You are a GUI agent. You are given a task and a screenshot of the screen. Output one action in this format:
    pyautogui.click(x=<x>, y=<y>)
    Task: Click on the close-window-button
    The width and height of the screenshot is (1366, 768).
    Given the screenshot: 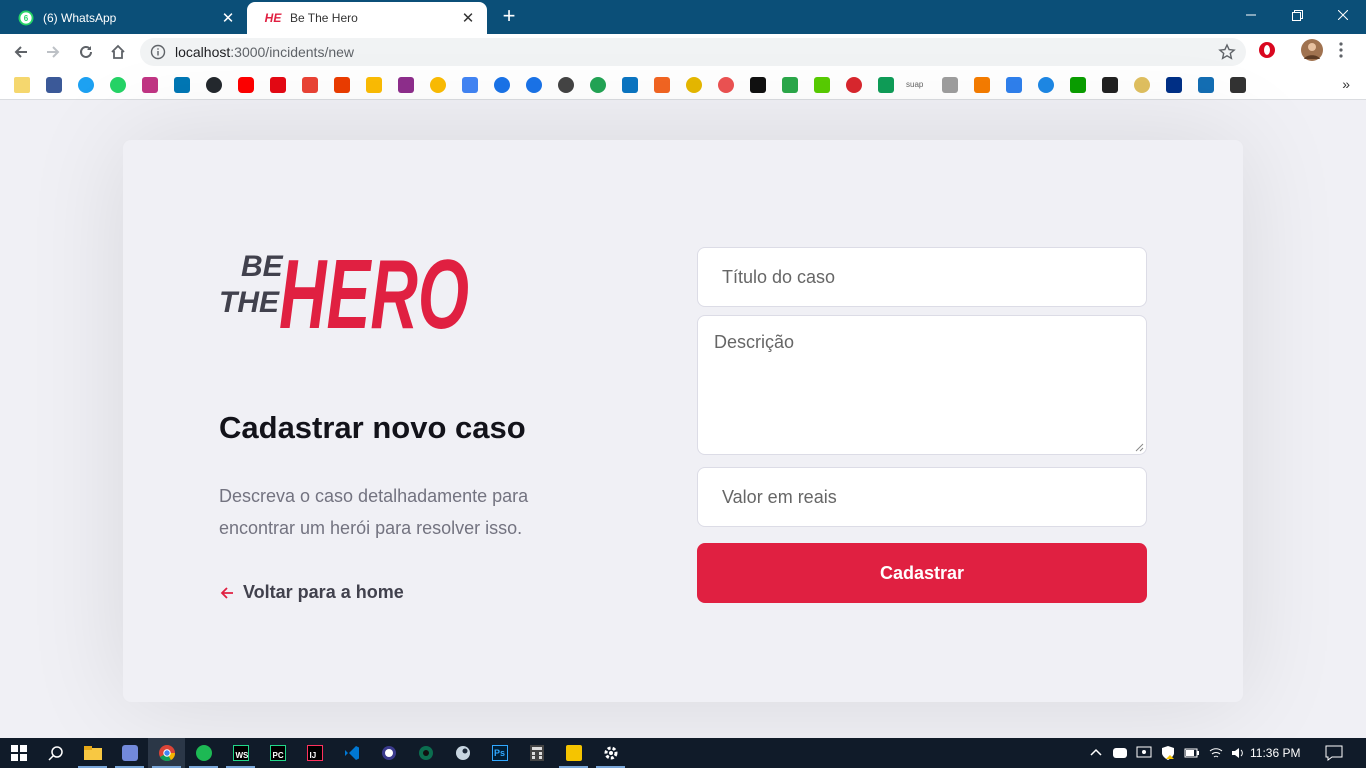 What is the action you would take?
    pyautogui.click(x=1343, y=15)
    